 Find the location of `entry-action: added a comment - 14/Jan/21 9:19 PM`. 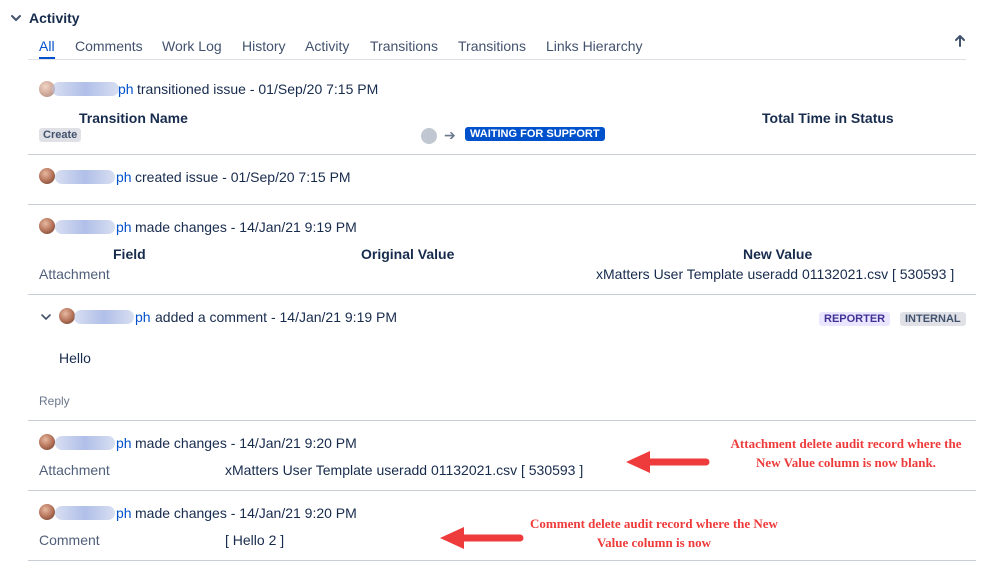

entry-action: added a comment - 14/Jan/21 9:19 PM is located at coordinates (276, 317).